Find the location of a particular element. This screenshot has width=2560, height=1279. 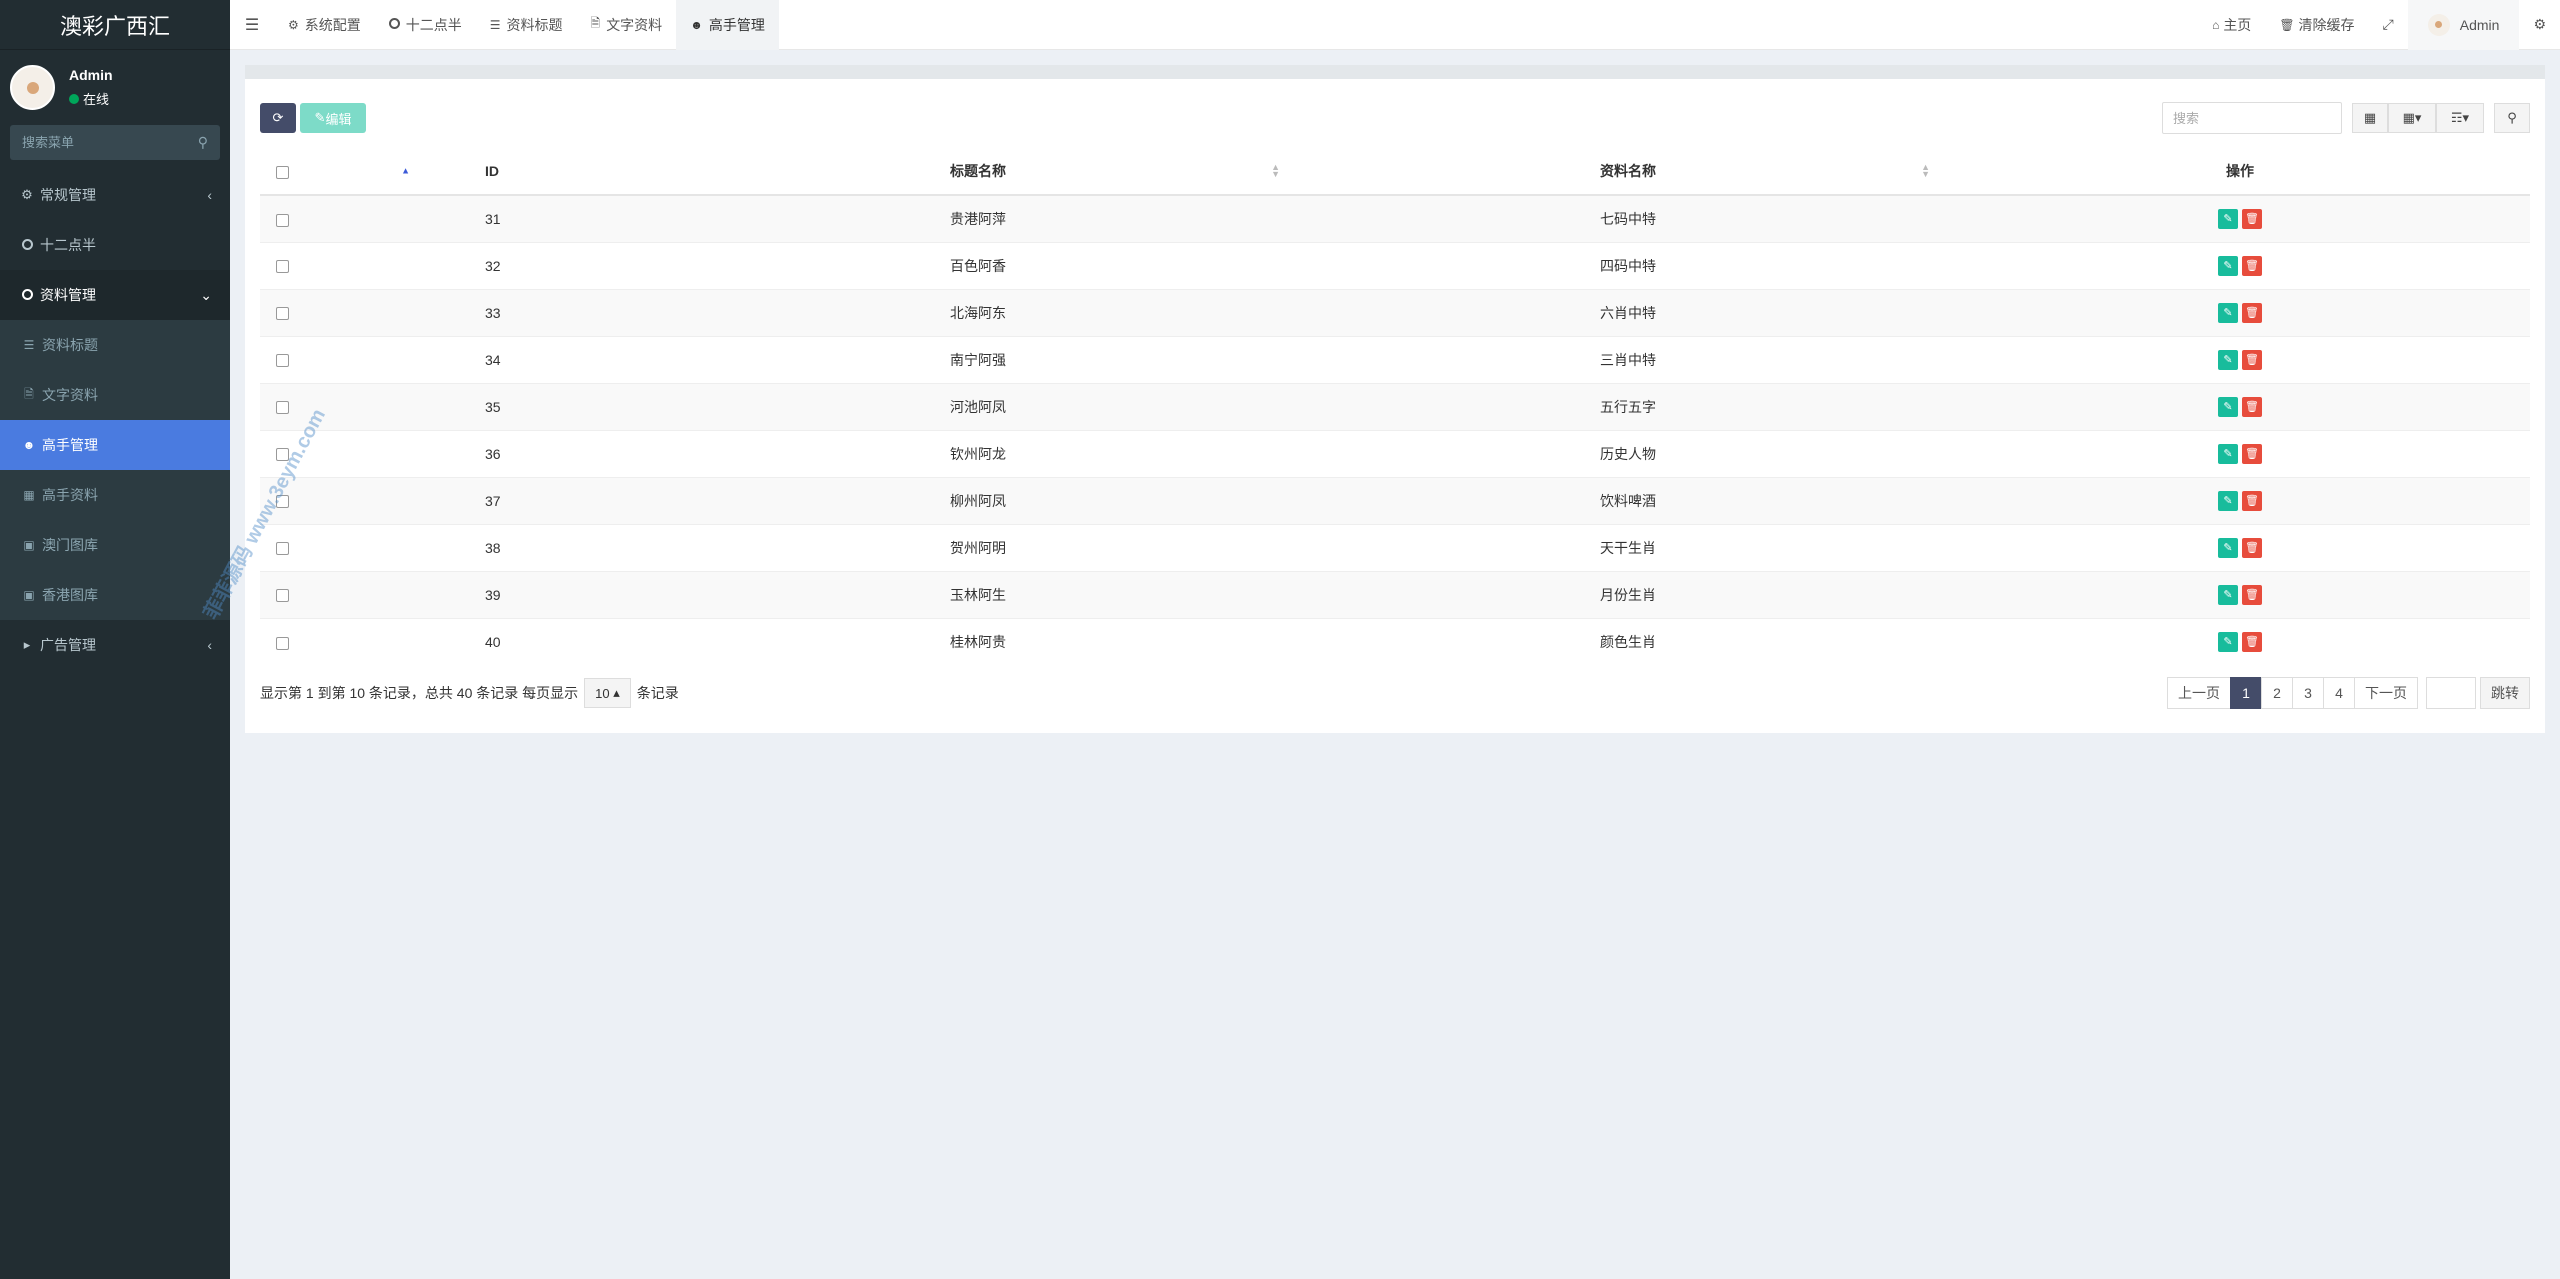

select-all-checkbox is located at coordinates (282, 172).